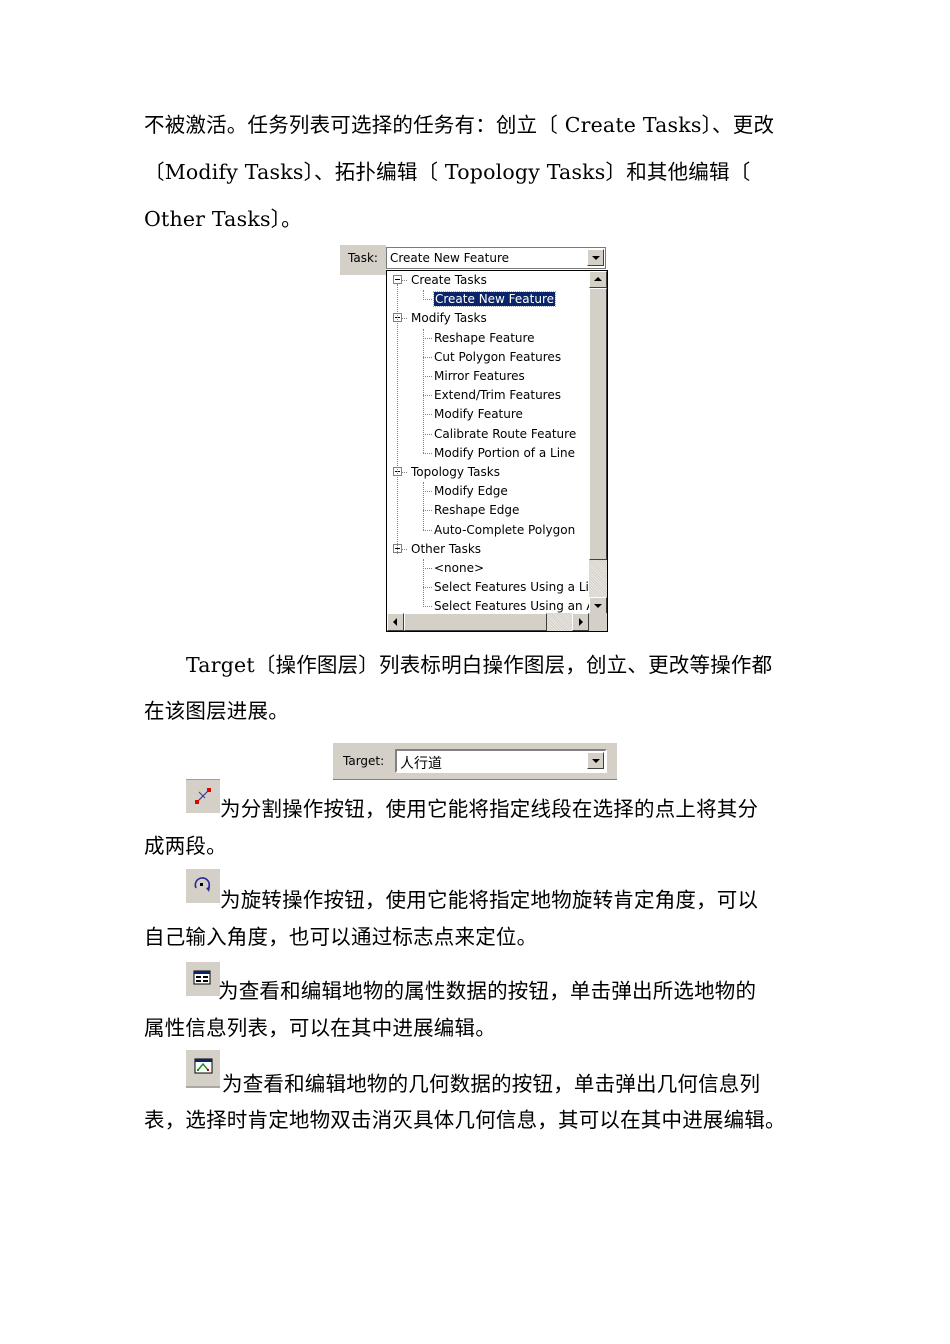 The image size is (950, 1344). What do you see at coordinates (478, 414) in the screenshot?
I see `tree-item-label: Modify Feature` at bounding box center [478, 414].